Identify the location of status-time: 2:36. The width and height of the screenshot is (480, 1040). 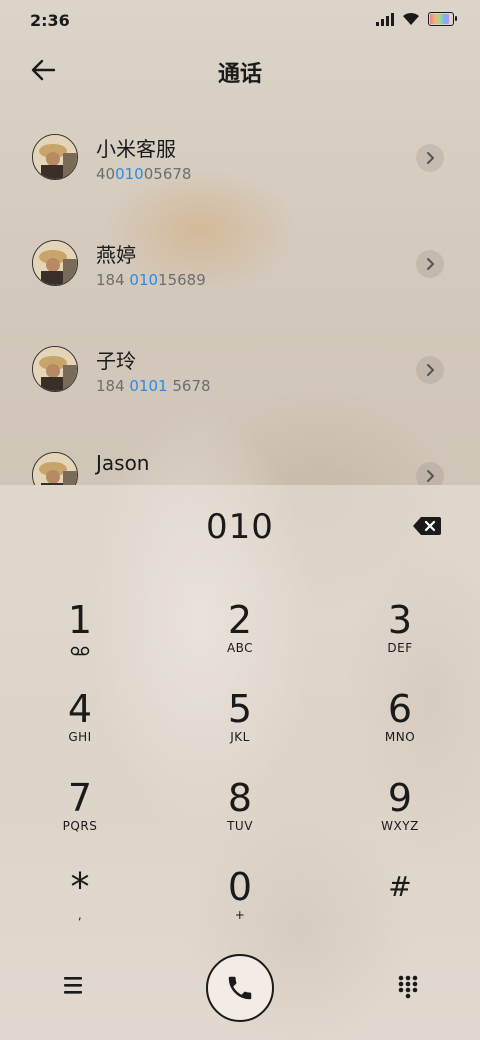
(50, 20).